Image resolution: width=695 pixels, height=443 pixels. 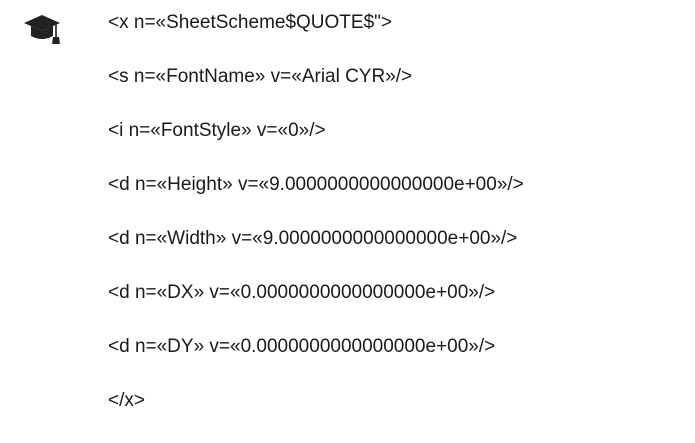 I want to click on code-line-8: </x>, so click(x=126, y=400).